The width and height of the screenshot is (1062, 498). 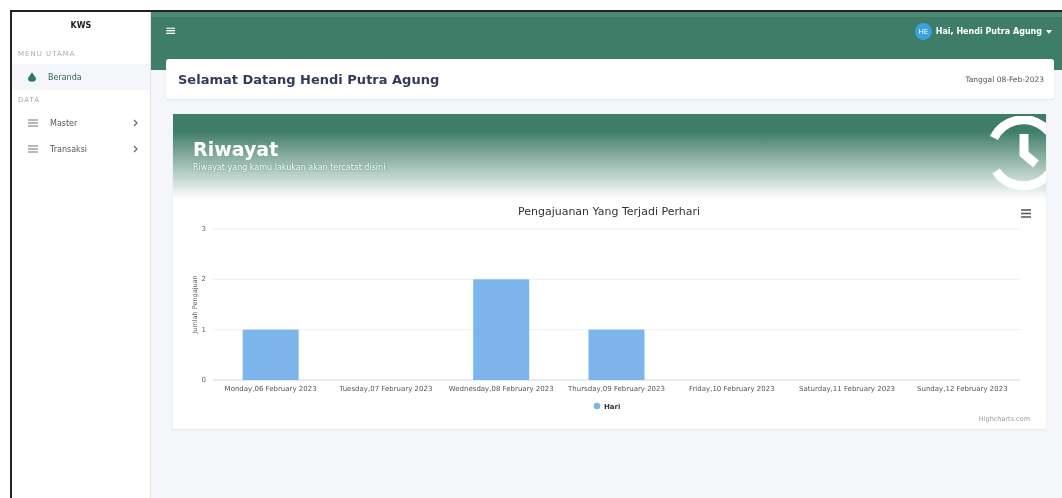 What do you see at coordinates (309, 79) in the screenshot?
I see `welcome-title: Selamat Datang Hendi Putra Agung` at bounding box center [309, 79].